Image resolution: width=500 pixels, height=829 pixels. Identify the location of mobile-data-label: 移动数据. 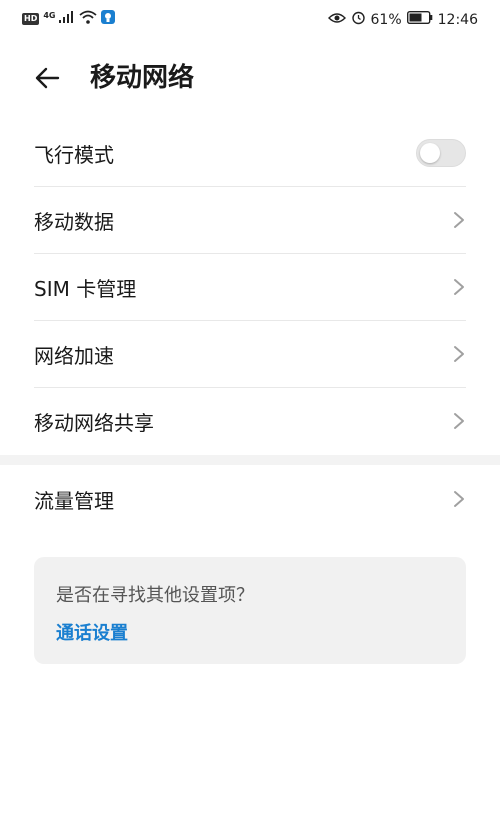
(74, 221).